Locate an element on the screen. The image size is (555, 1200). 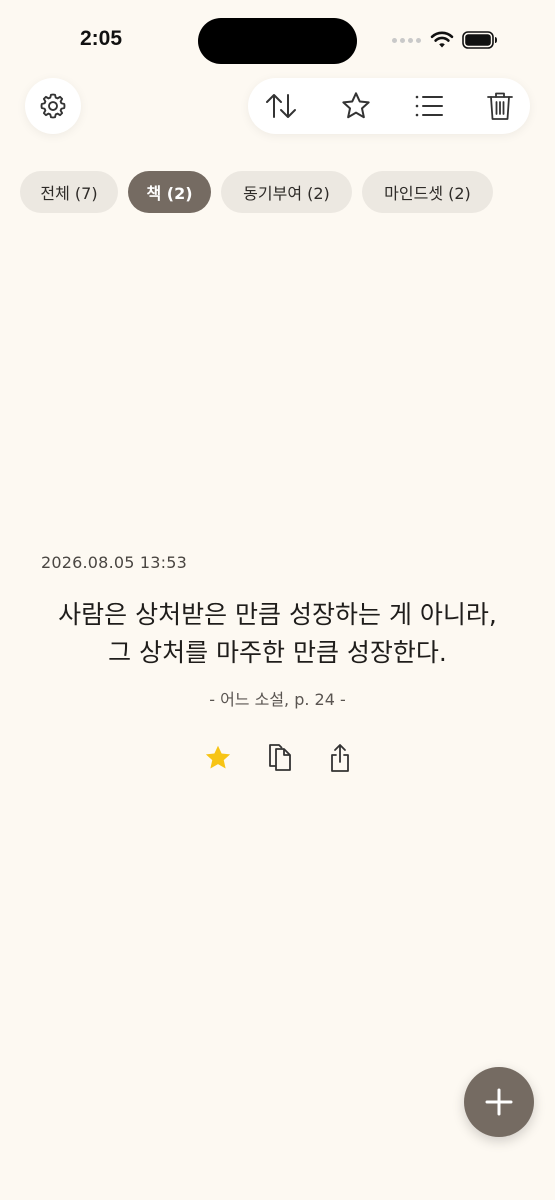
dynamic-island is located at coordinates (277, 41).